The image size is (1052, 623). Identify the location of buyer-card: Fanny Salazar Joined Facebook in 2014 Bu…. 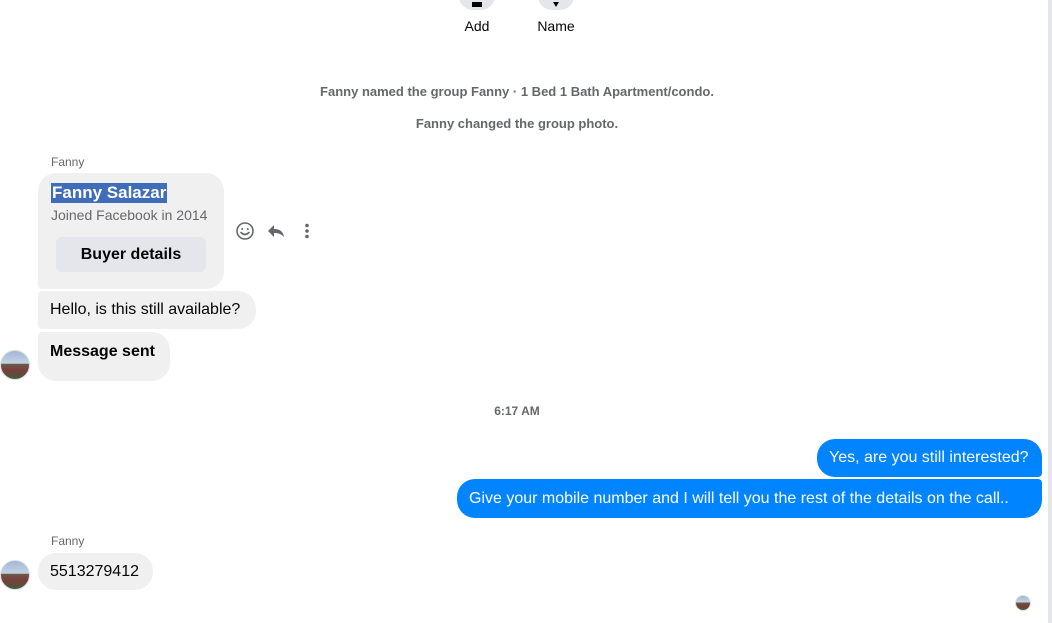
(131, 231).